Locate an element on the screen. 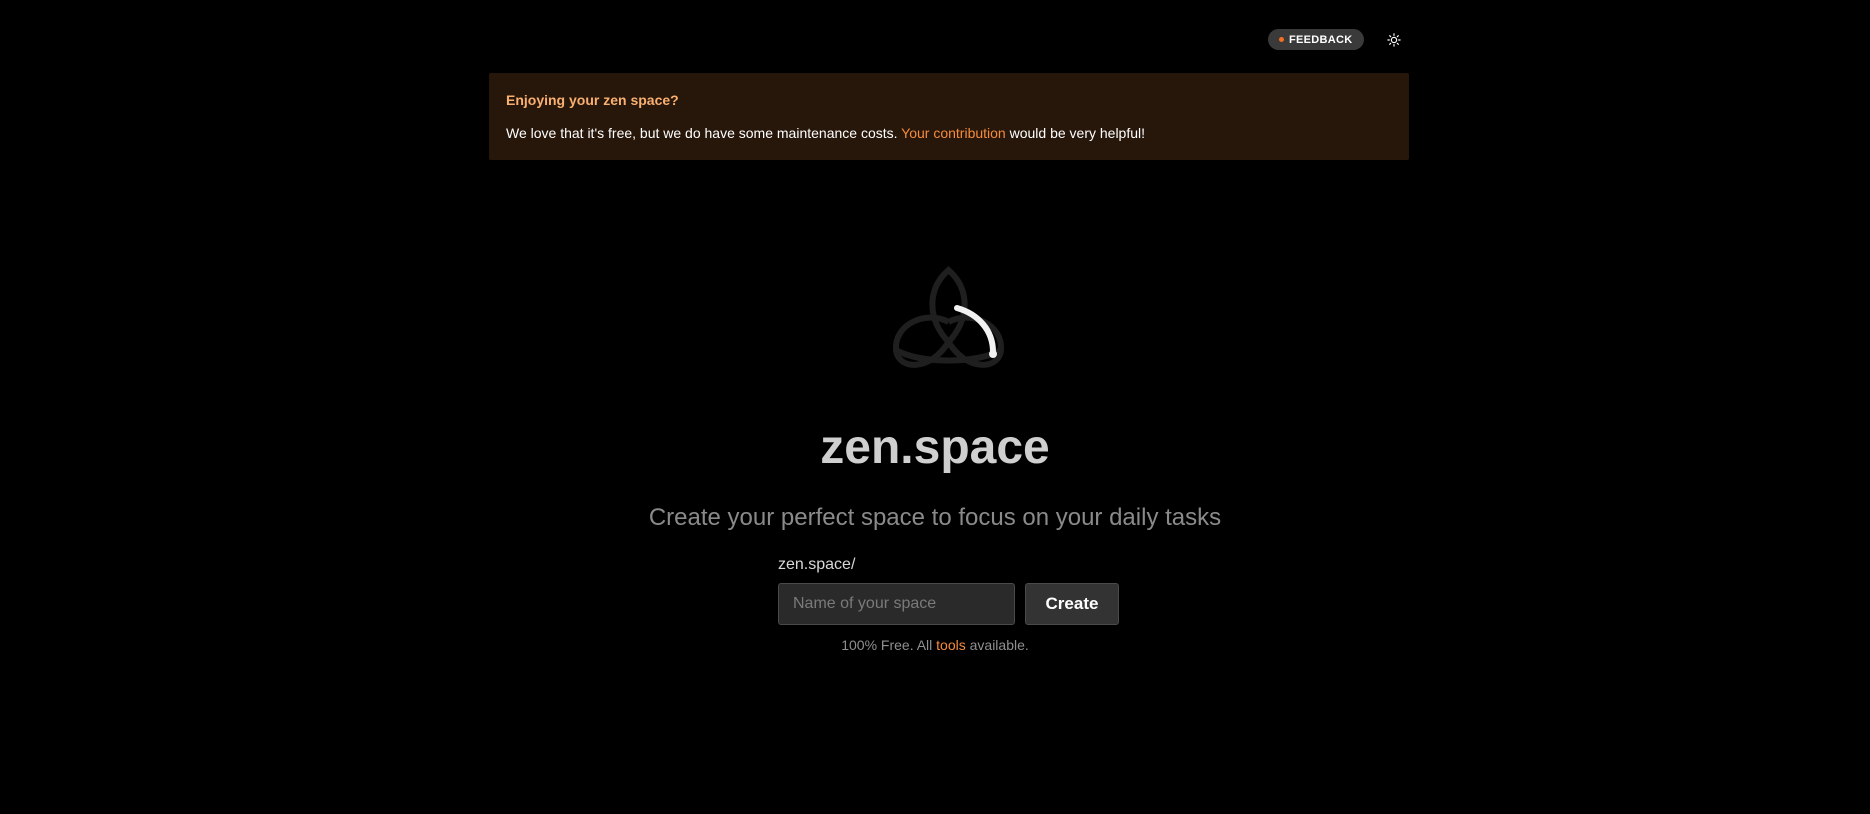  sun-icon is located at coordinates (1394, 40).